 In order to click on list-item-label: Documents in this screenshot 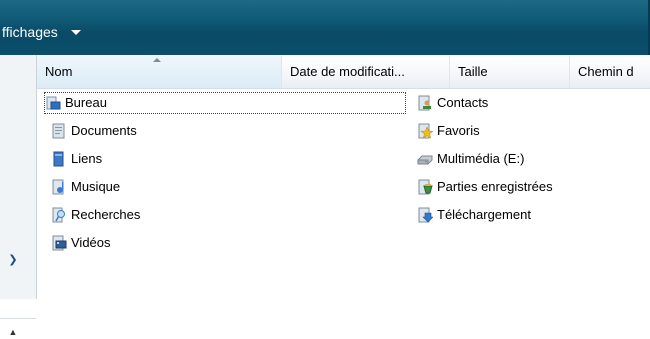, I will do `click(104, 130)`.